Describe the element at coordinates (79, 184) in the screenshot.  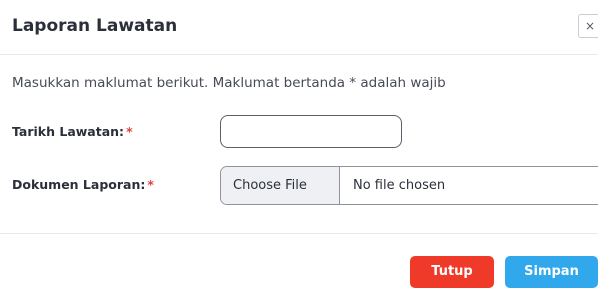
I see `document-label-text: Dokumen Laporan:` at that location.